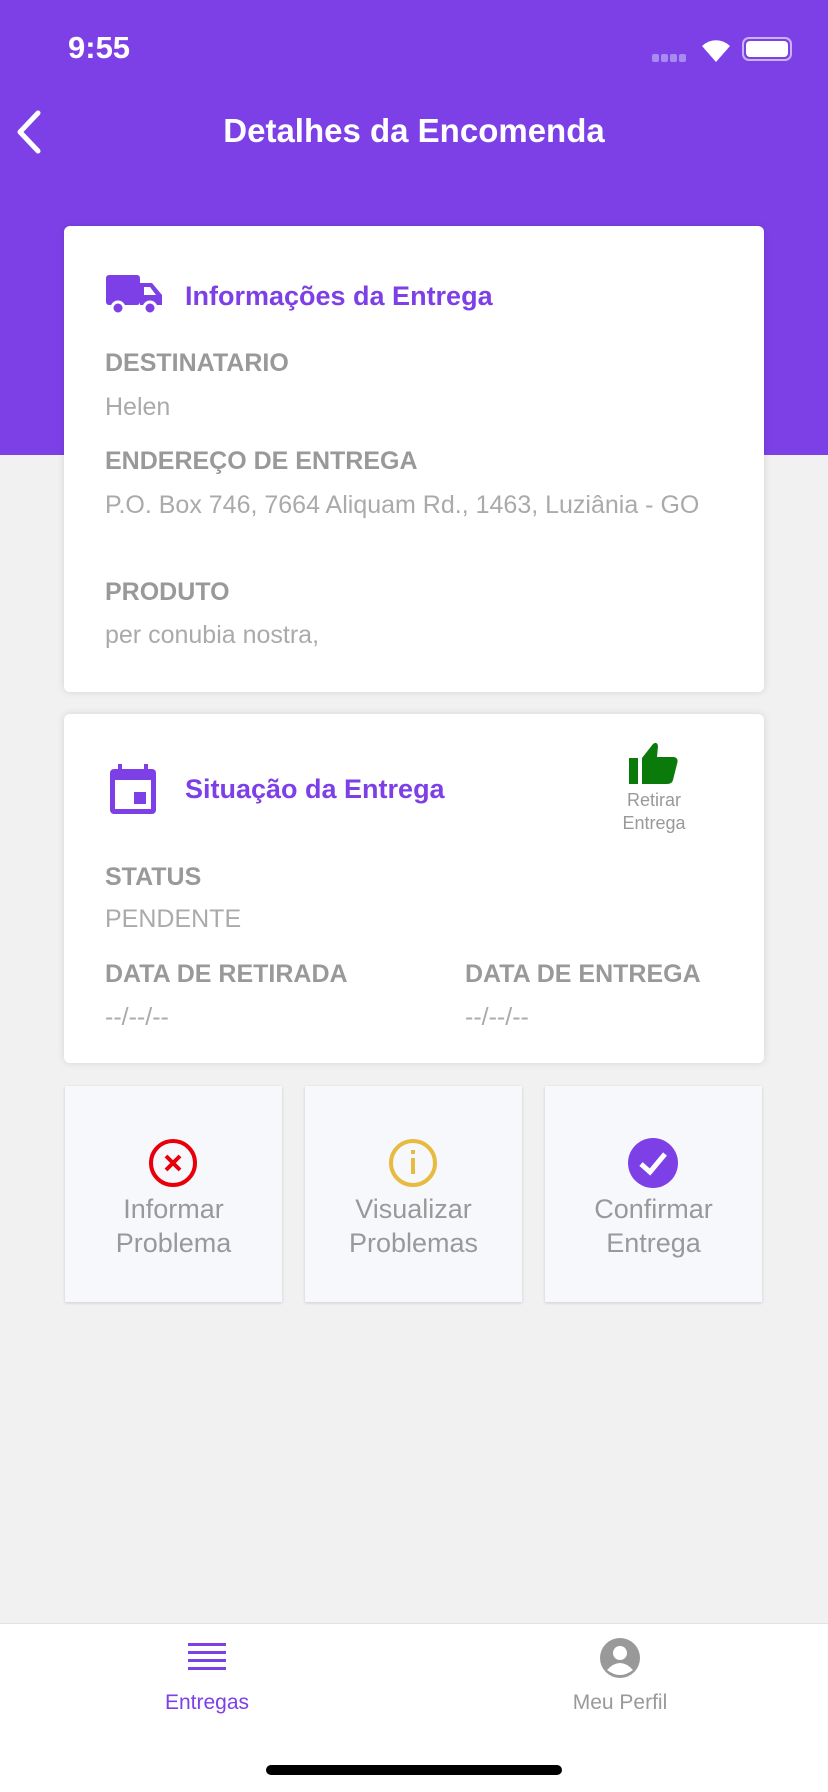 This screenshot has width=828, height=1792. Describe the element at coordinates (413, 1163) in the screenshot. I see `info-circle-icon` at that location.